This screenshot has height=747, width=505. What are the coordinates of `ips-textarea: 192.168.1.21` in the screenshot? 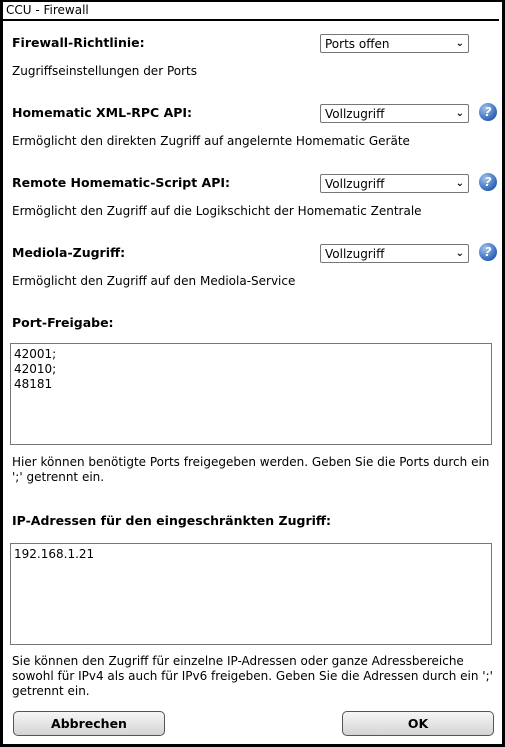 It's located at (251, 594).